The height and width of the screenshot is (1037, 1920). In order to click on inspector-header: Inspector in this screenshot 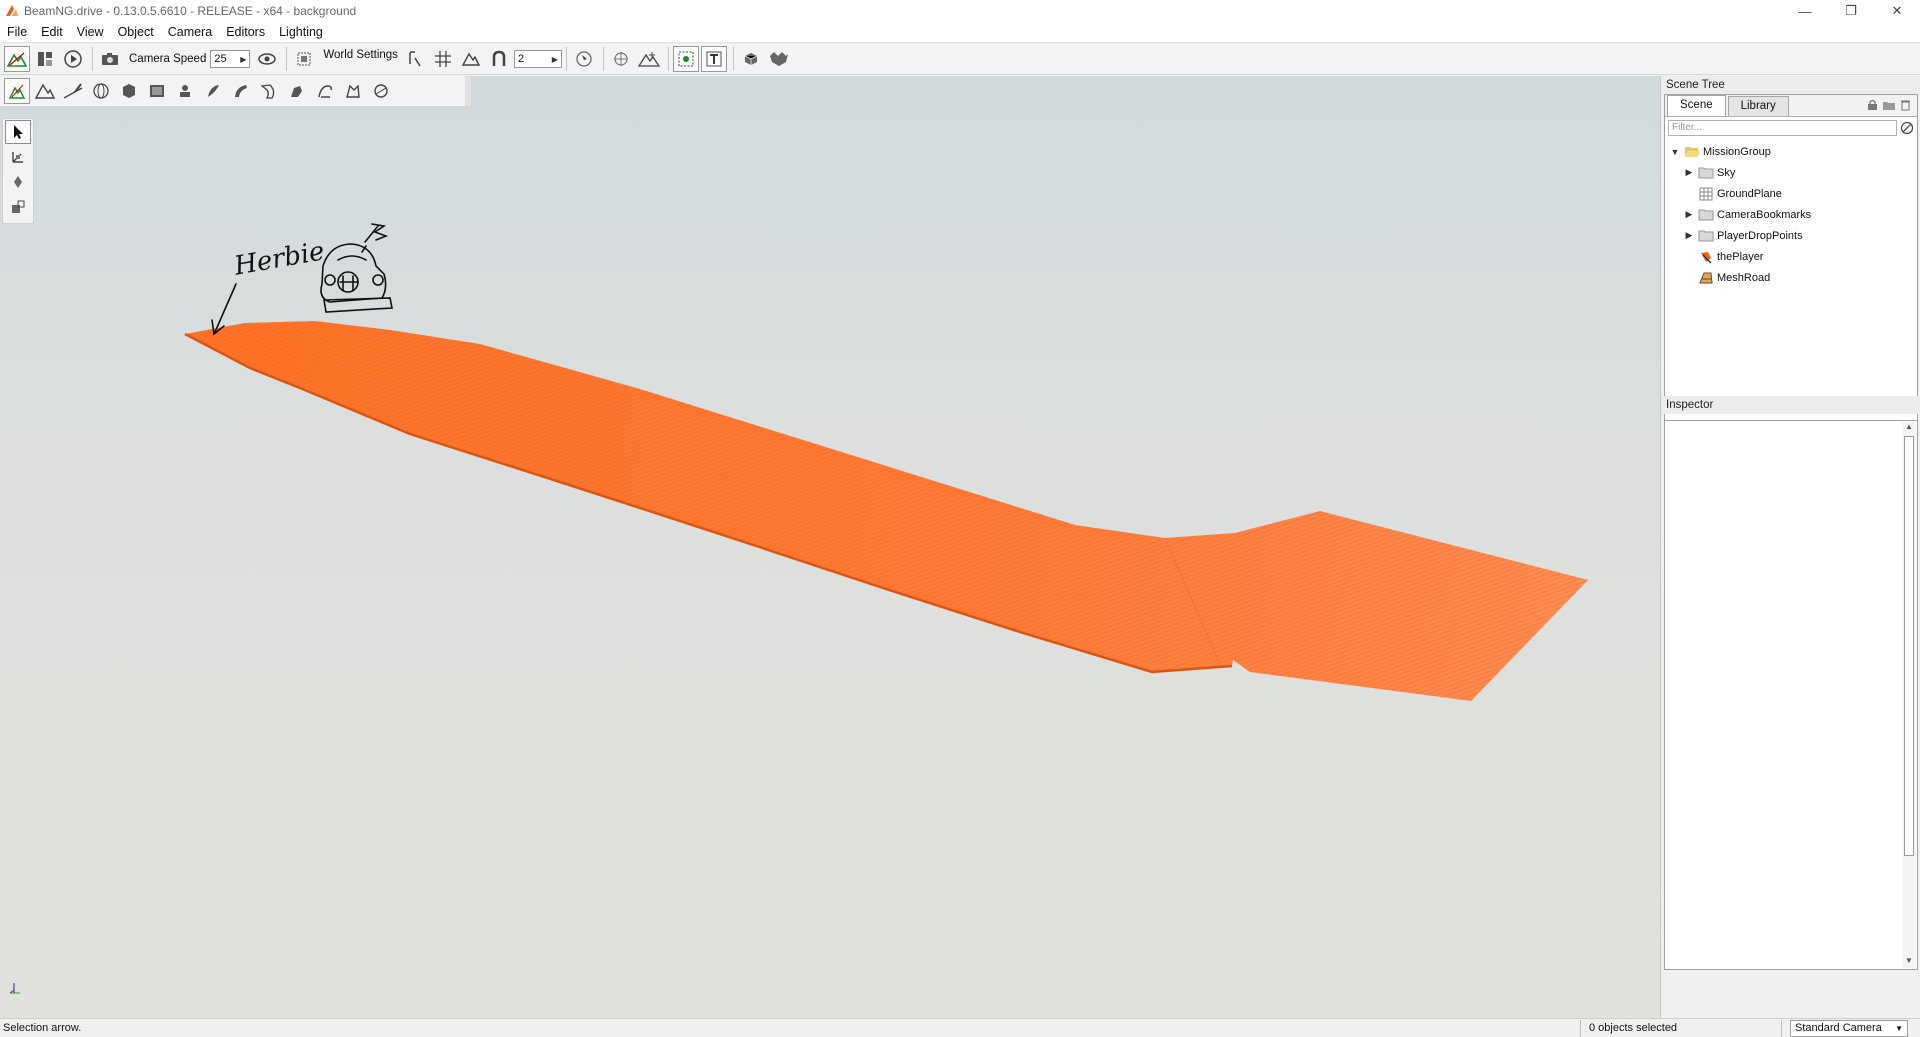, I will do `click(1790, 405)`.